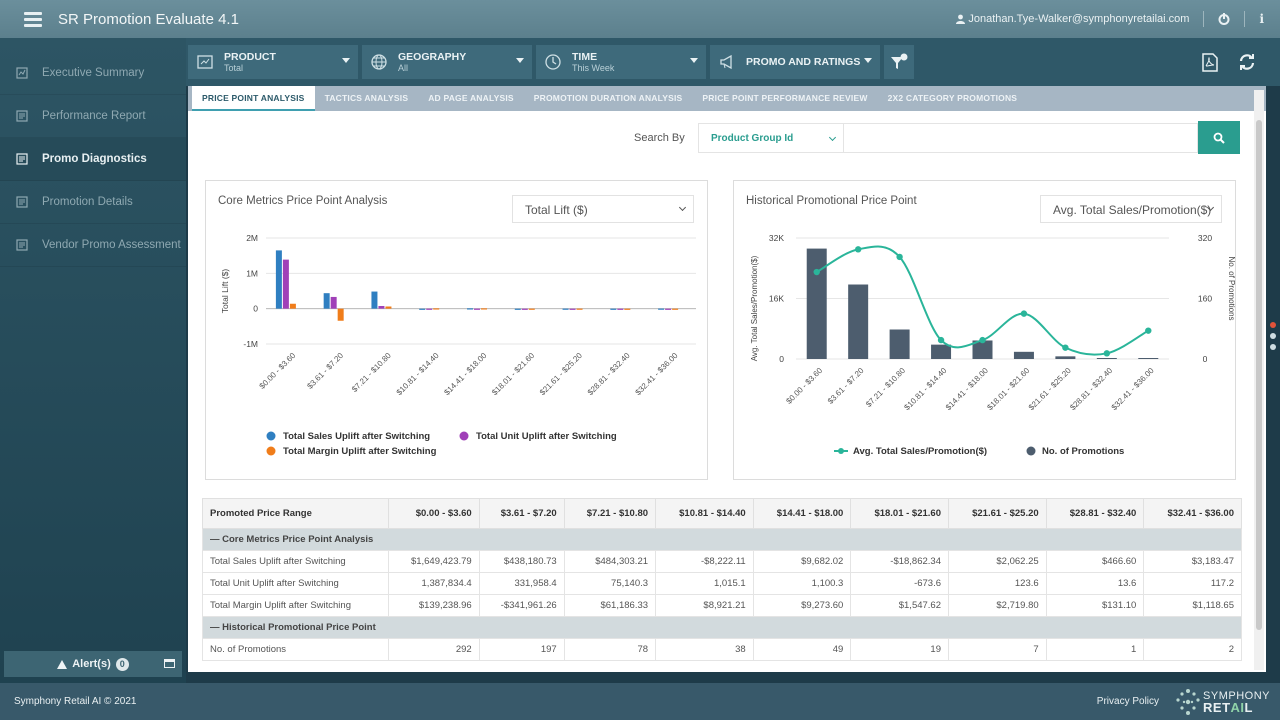  What do you see at coordinates (754, 308) in the screenshot?
I see `y-axis-label: Avg. Total Sales/Promotion($)` at bounding box center [754, 308].